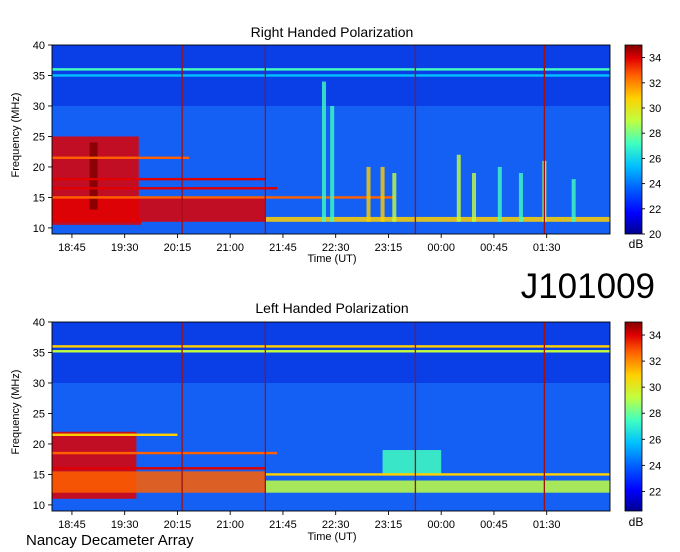  I want to click on plot-title: Right Handed Polarization, so click(332, 32).